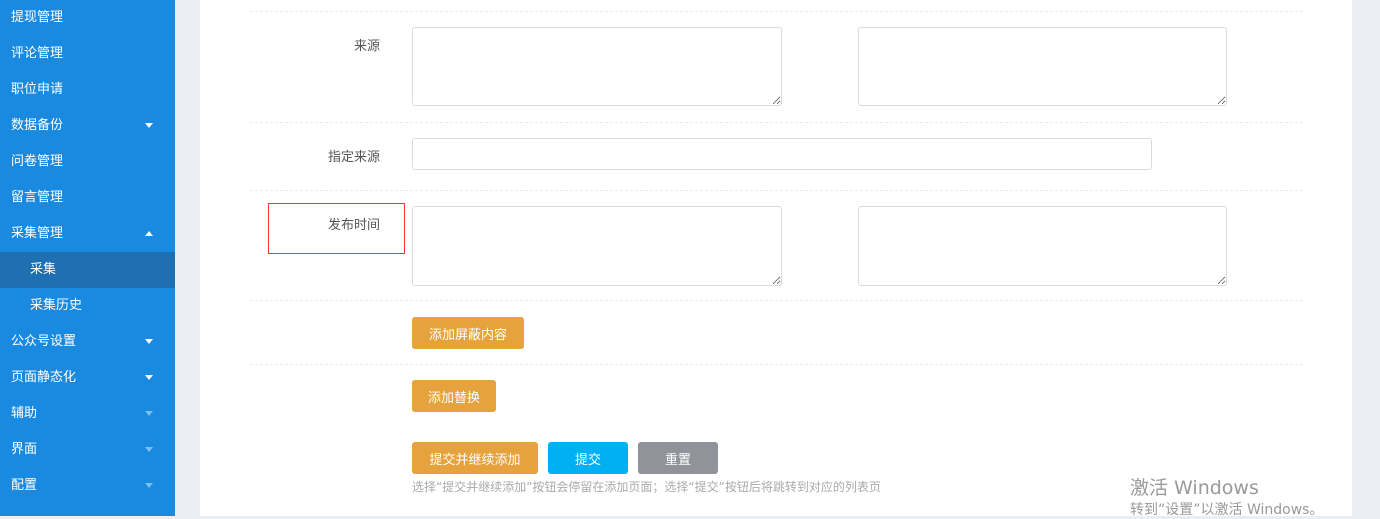  I want to click on specified-source-input, so click(782, 154).